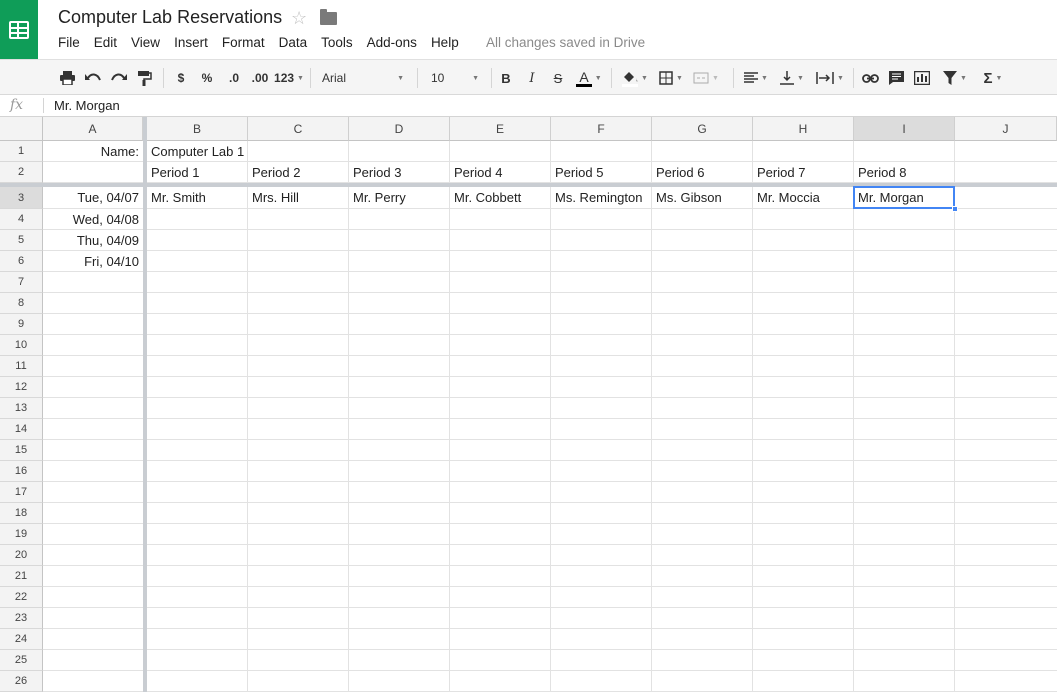 This screenshot has height=692, width=1057. Describe the element at coordinates (896, 78) in the screenshot. I see `comment-icon` at that location.